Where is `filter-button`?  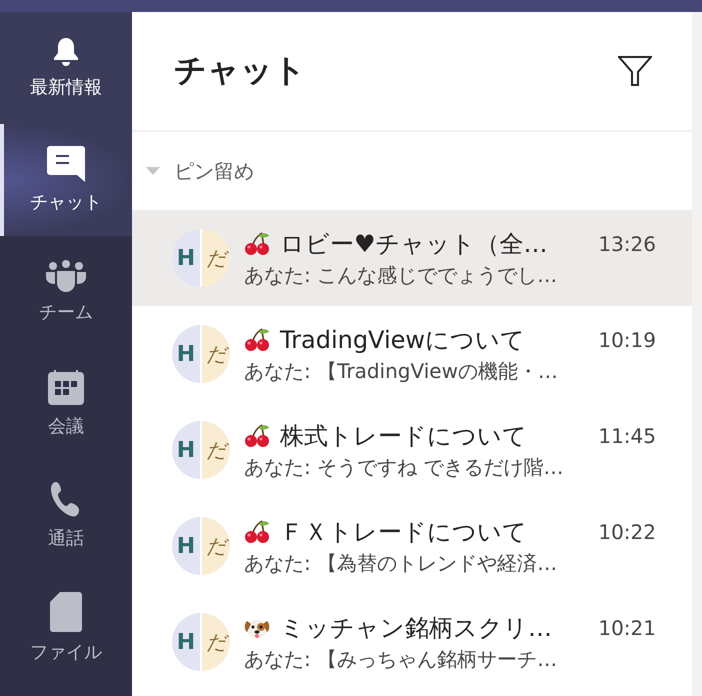
filter-button is located at coordinates (635, 71).